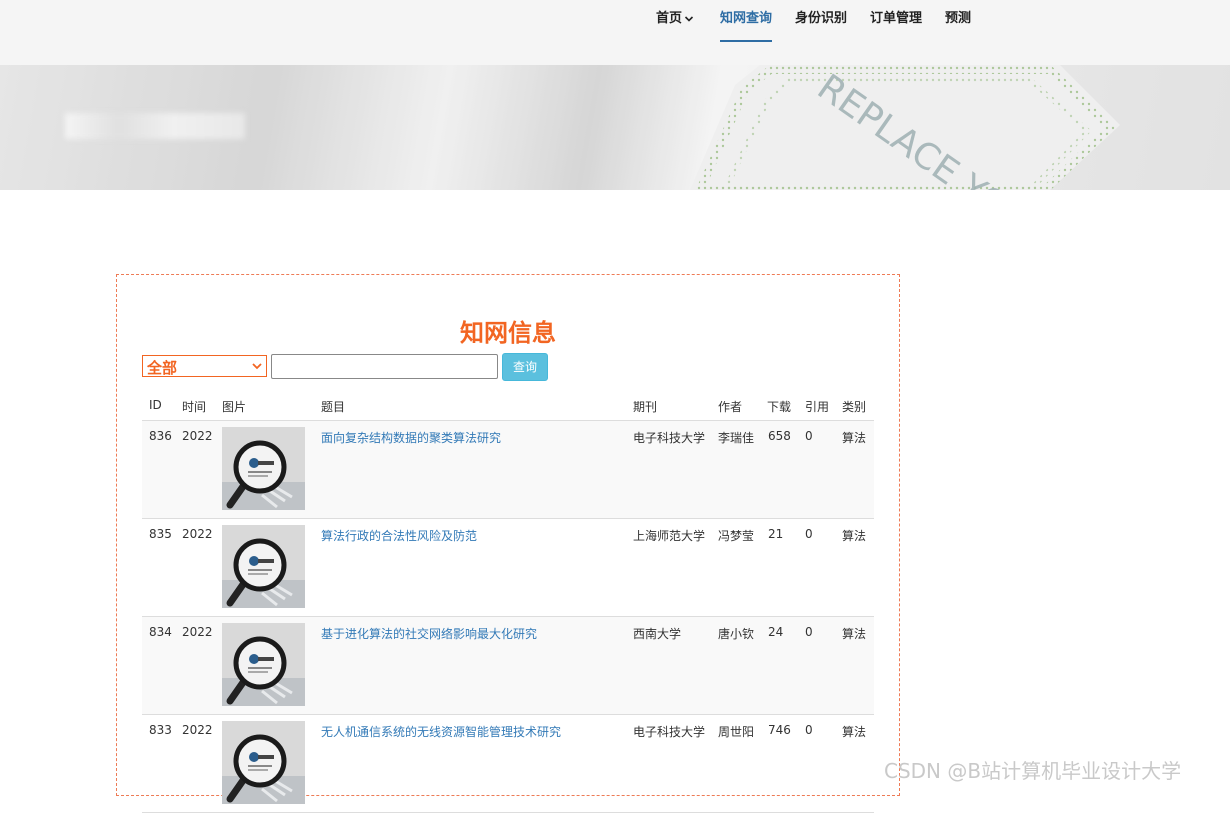 The width and height of the screenshot is (1230, 813). What do you see at coordinates (821, 18) in the screenshot?
I see `nav-identity-label: 身份识别` at bounding box center [821, 18].